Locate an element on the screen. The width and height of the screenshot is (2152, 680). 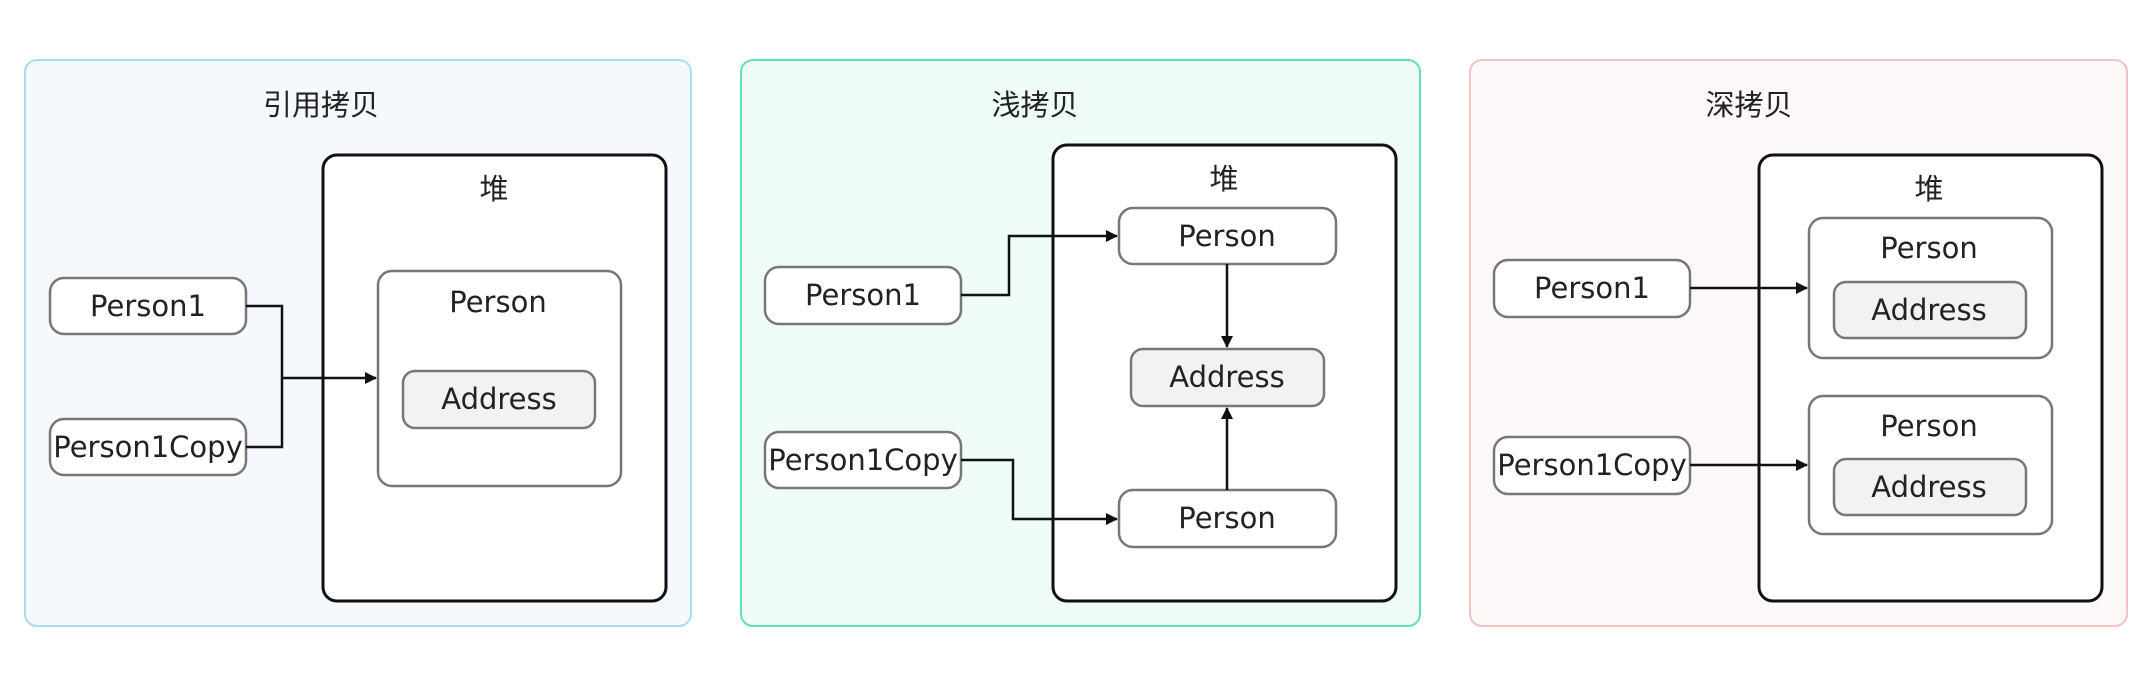
person1copy-shallow-label: Person1Copy is located at coordinates (862, 460).